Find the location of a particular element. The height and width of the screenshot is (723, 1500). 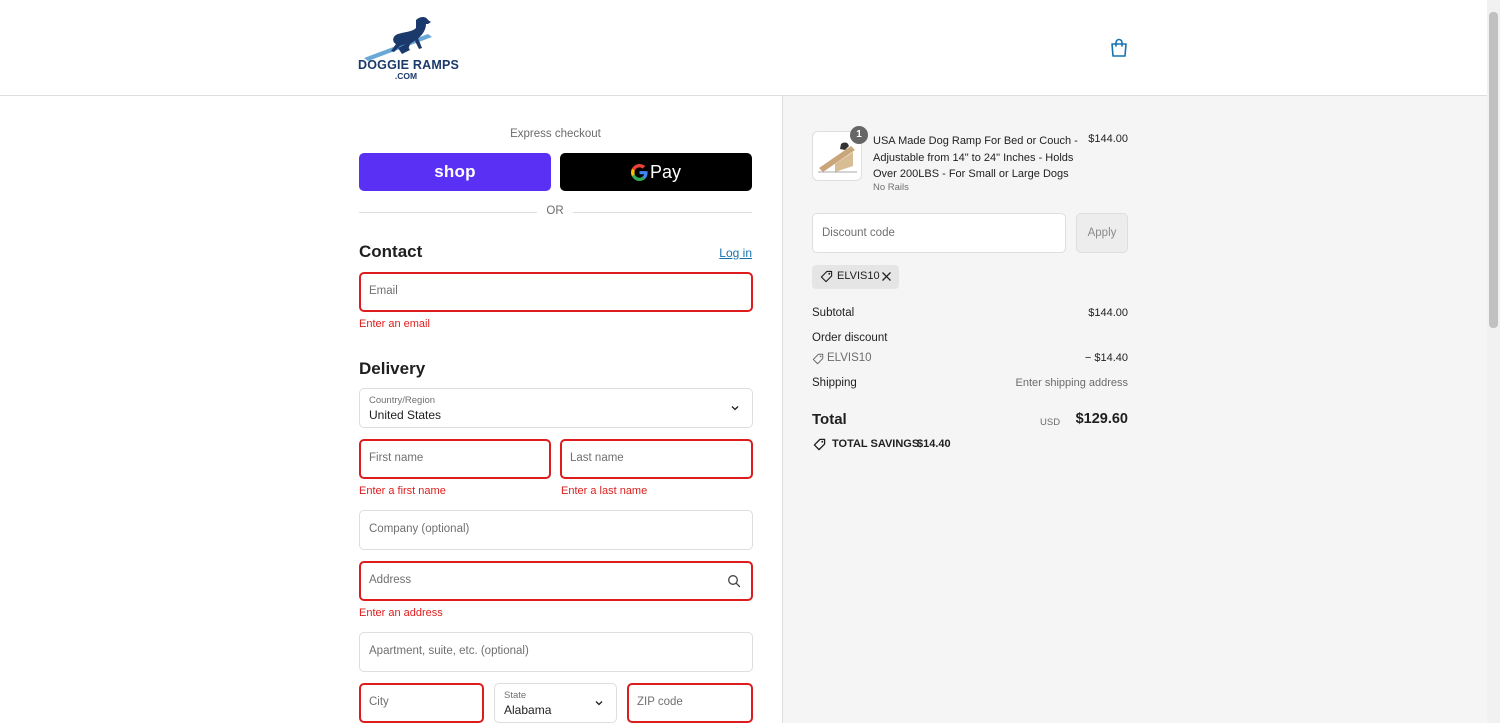

subtotal-label: Subtotal is located at coordinates (833, 313).